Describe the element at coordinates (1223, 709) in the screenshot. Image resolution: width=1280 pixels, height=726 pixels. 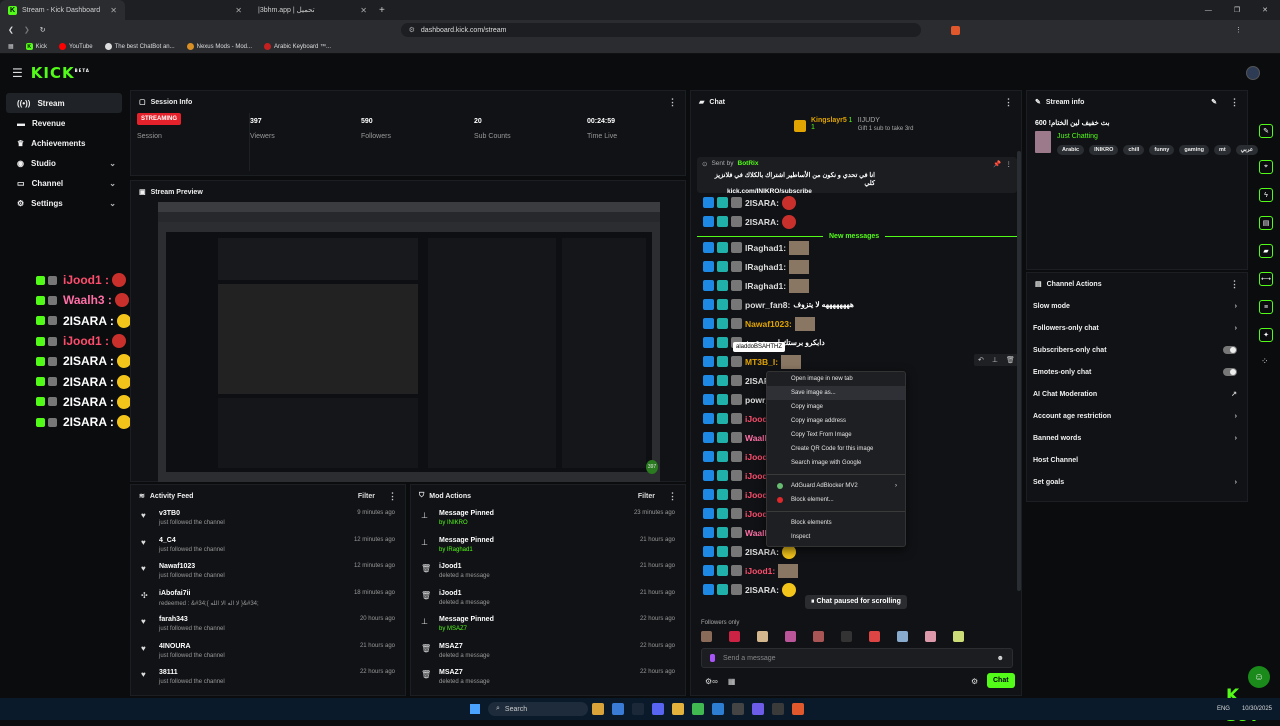
I see `language-indicator: ENG` at that location.